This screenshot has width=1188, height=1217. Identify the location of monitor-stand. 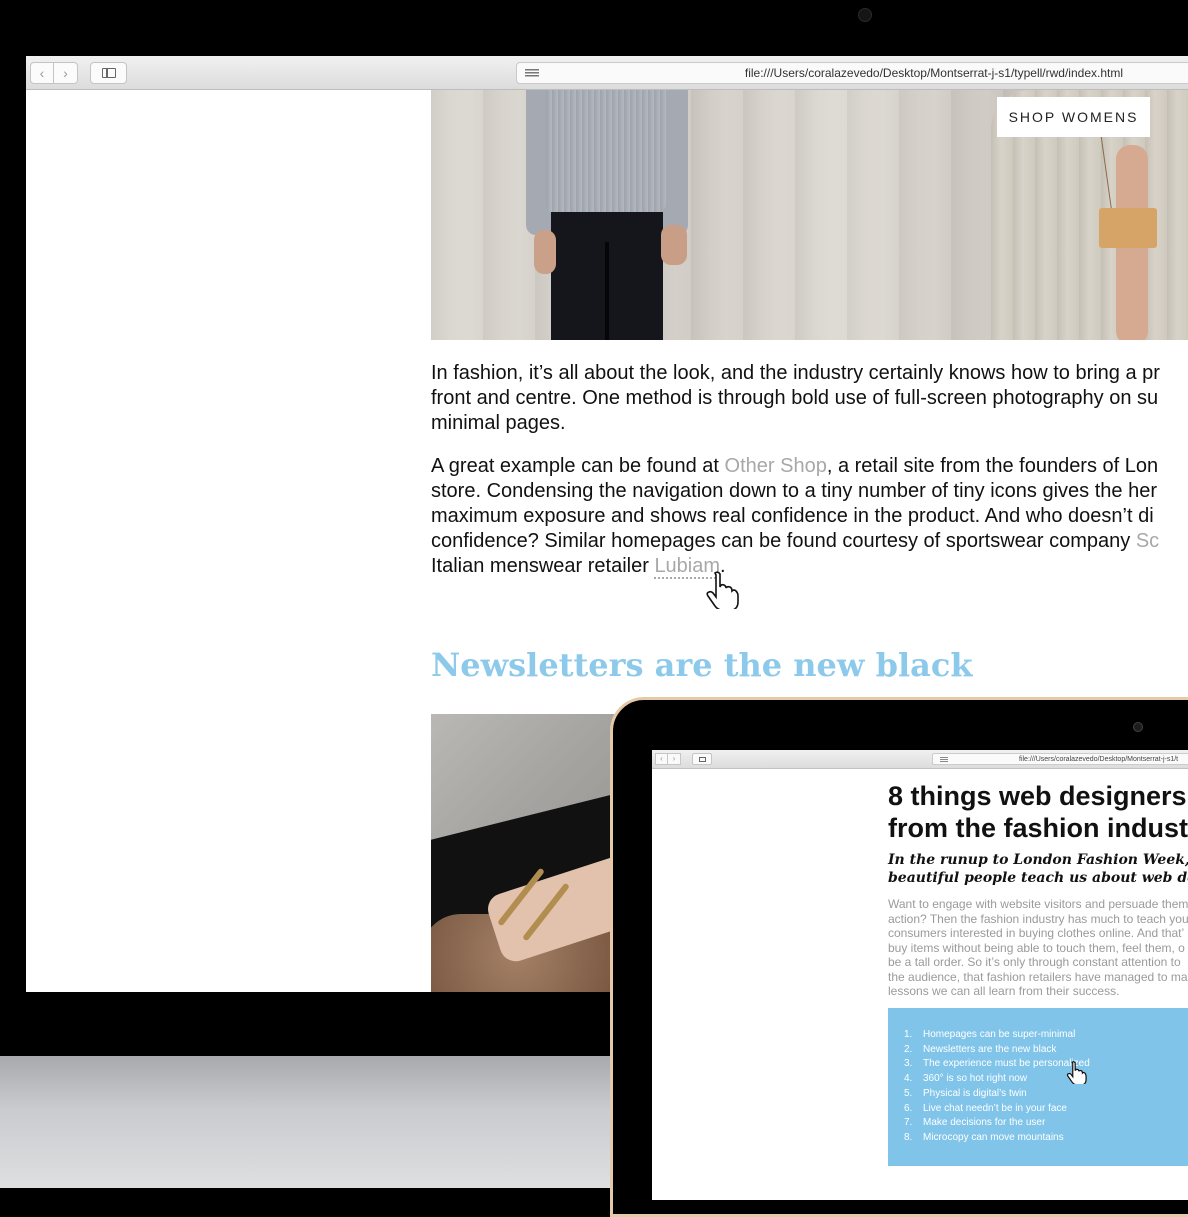
(310, 1122).